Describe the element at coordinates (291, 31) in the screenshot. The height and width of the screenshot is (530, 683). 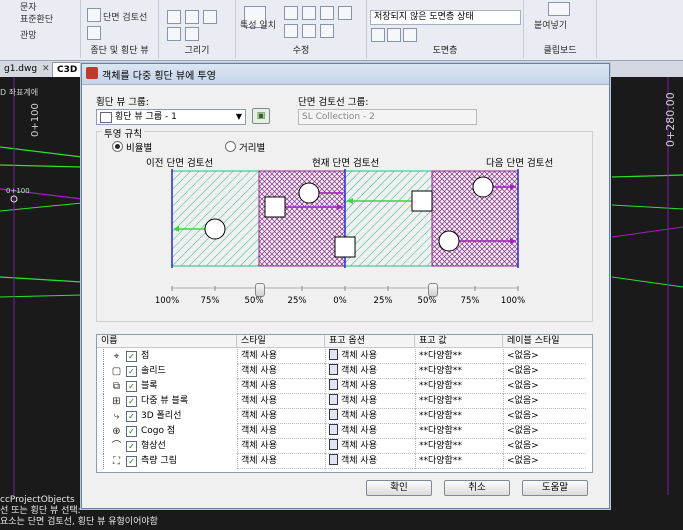
I see `trim-icon` at that location.